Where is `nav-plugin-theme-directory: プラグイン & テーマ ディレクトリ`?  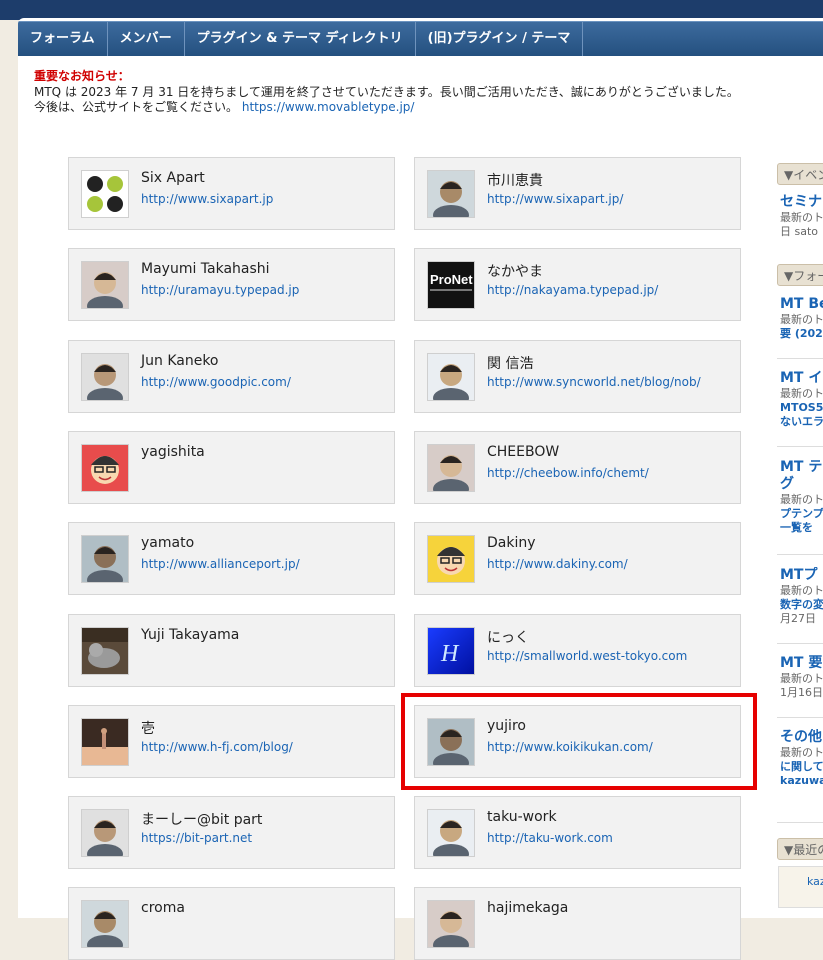 nav-plugin-theme-directory: プラグイン & テーマ ディレクトリ is located at coordinates (300, 39).